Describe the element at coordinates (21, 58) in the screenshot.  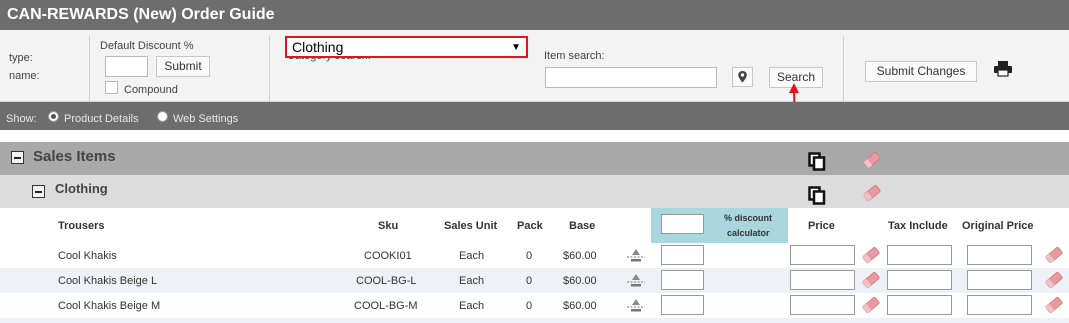
I see `type-label: type:` at that location.